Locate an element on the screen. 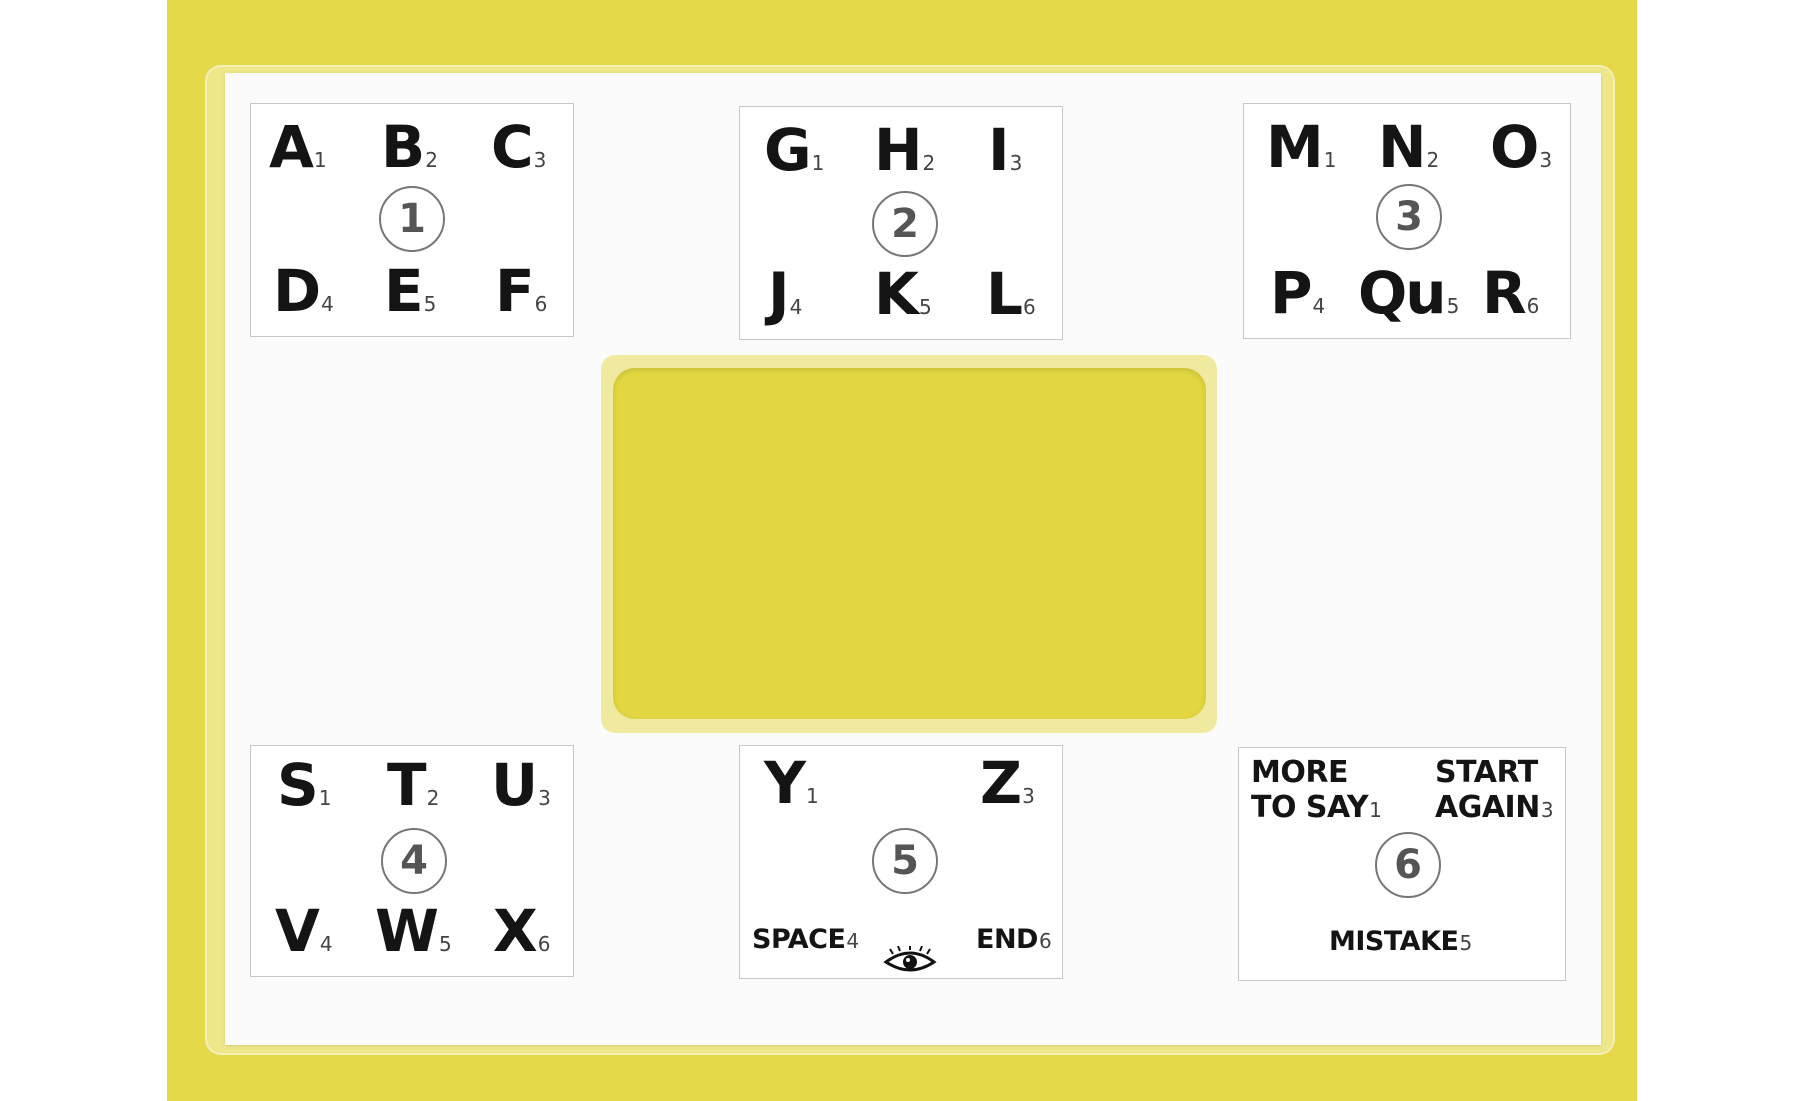 This screenshot has height=1101, width=1803. group-4-box: S1 T2 U3 4 V4 W5 X6 is located at coordinates (412, 861).